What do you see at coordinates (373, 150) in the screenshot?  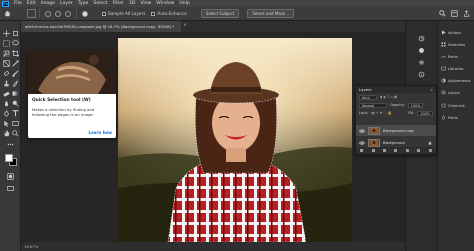 I see `fx-icon` at bounding box center [373, 150].